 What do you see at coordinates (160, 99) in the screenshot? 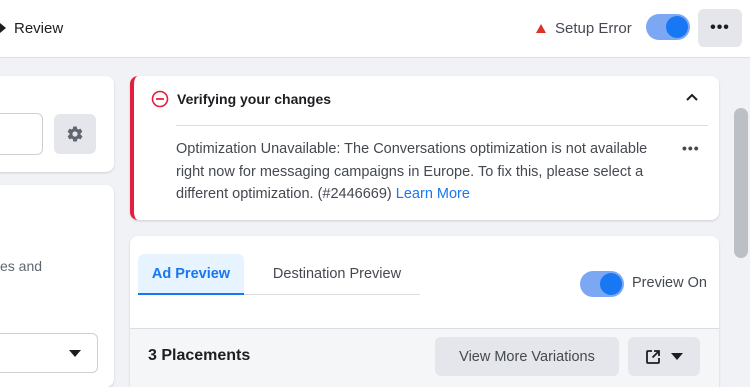
I see `error-circle-icon` at bounding box center [160, 99].